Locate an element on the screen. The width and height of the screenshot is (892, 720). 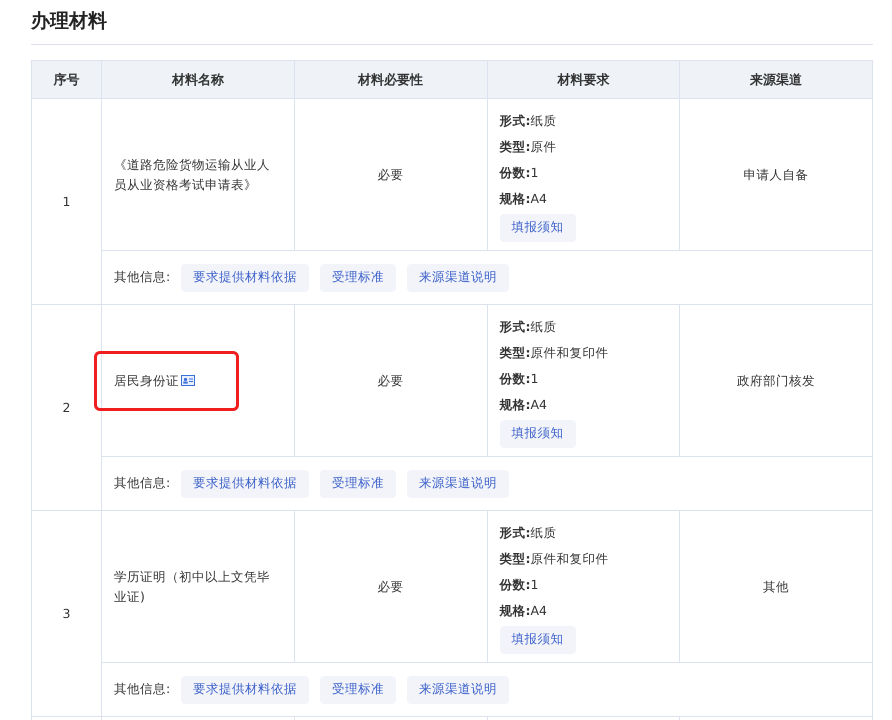
material-name: 居民身份证 is located at coordinates (146, 381).